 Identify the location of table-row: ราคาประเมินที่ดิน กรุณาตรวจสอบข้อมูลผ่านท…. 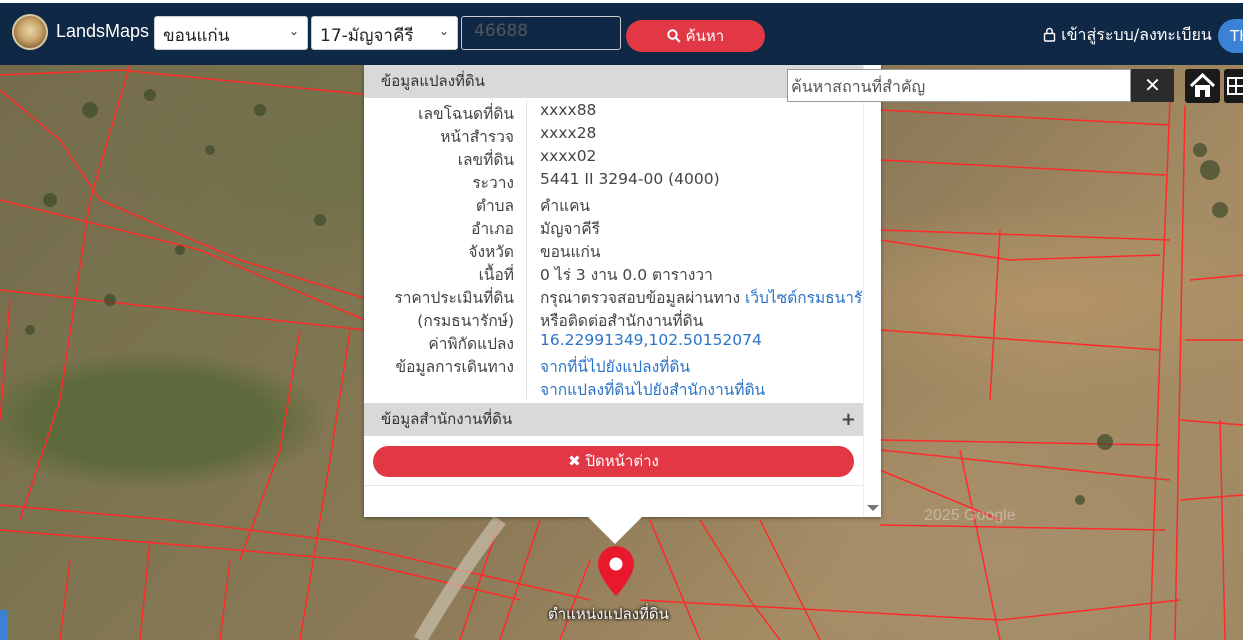
(622, 296).